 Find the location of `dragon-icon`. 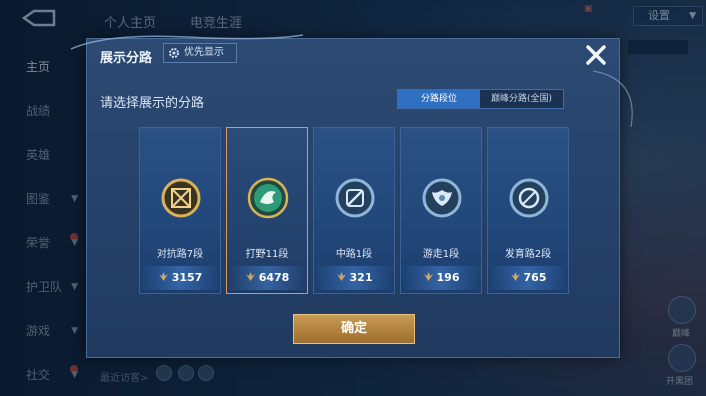

dragon-icon is located at coordinates (268, 198).